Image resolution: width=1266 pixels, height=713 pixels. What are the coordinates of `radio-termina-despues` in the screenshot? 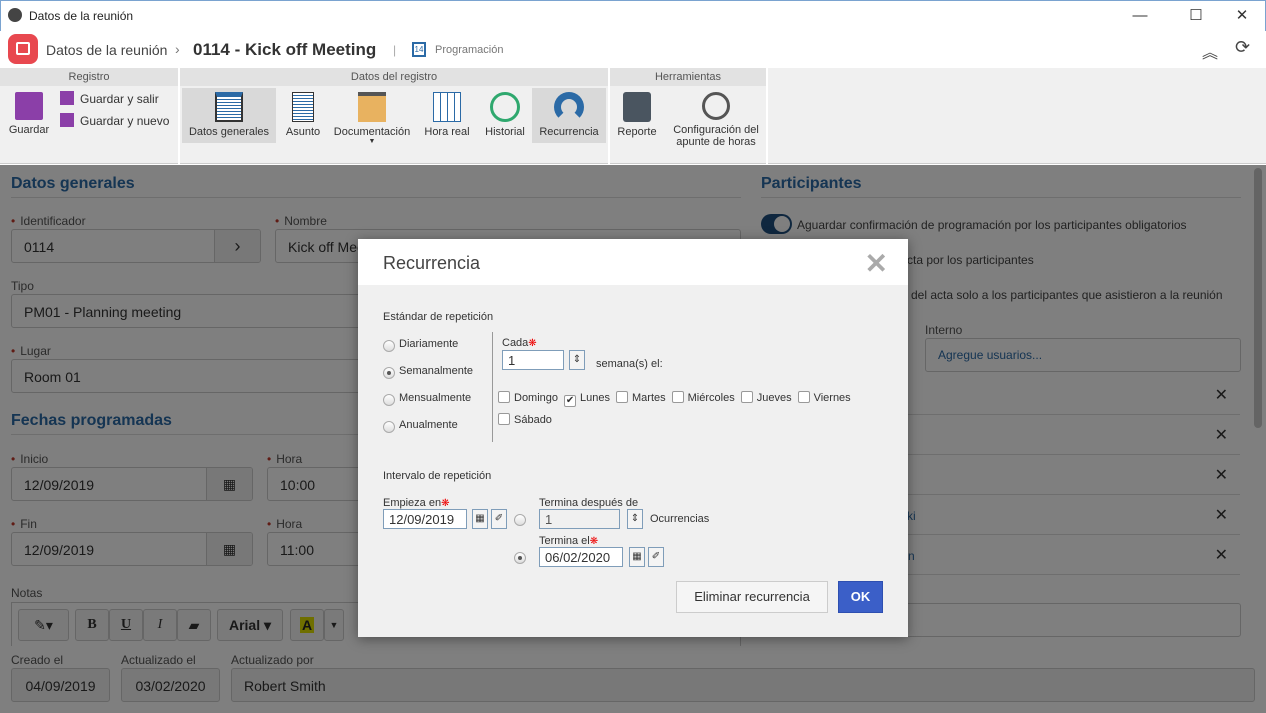 It's located at (520, 520).